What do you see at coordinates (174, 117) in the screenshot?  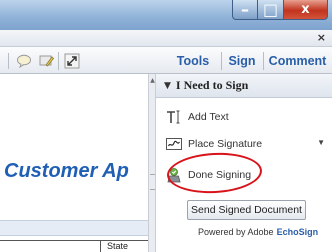 I see `text-cursor-icon` at bounding box center [174, 117].